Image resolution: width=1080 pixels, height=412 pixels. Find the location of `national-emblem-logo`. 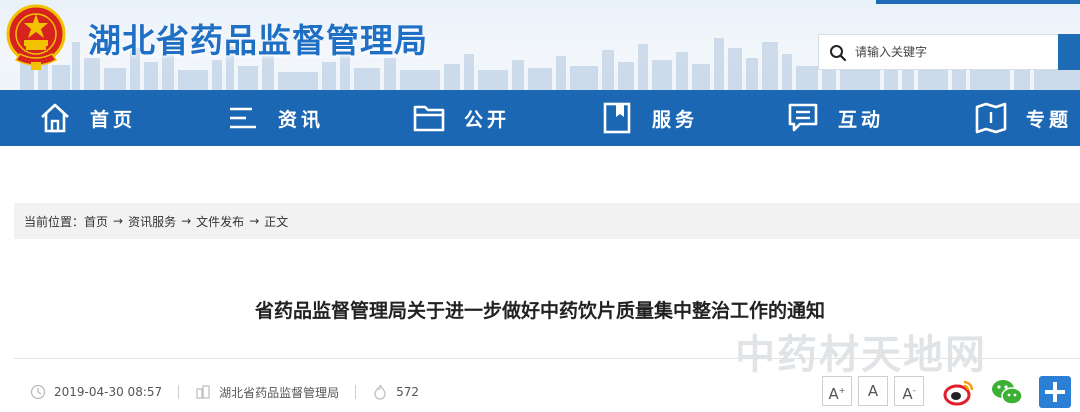

national-emblem-logo is located at coordinates (36, 37).